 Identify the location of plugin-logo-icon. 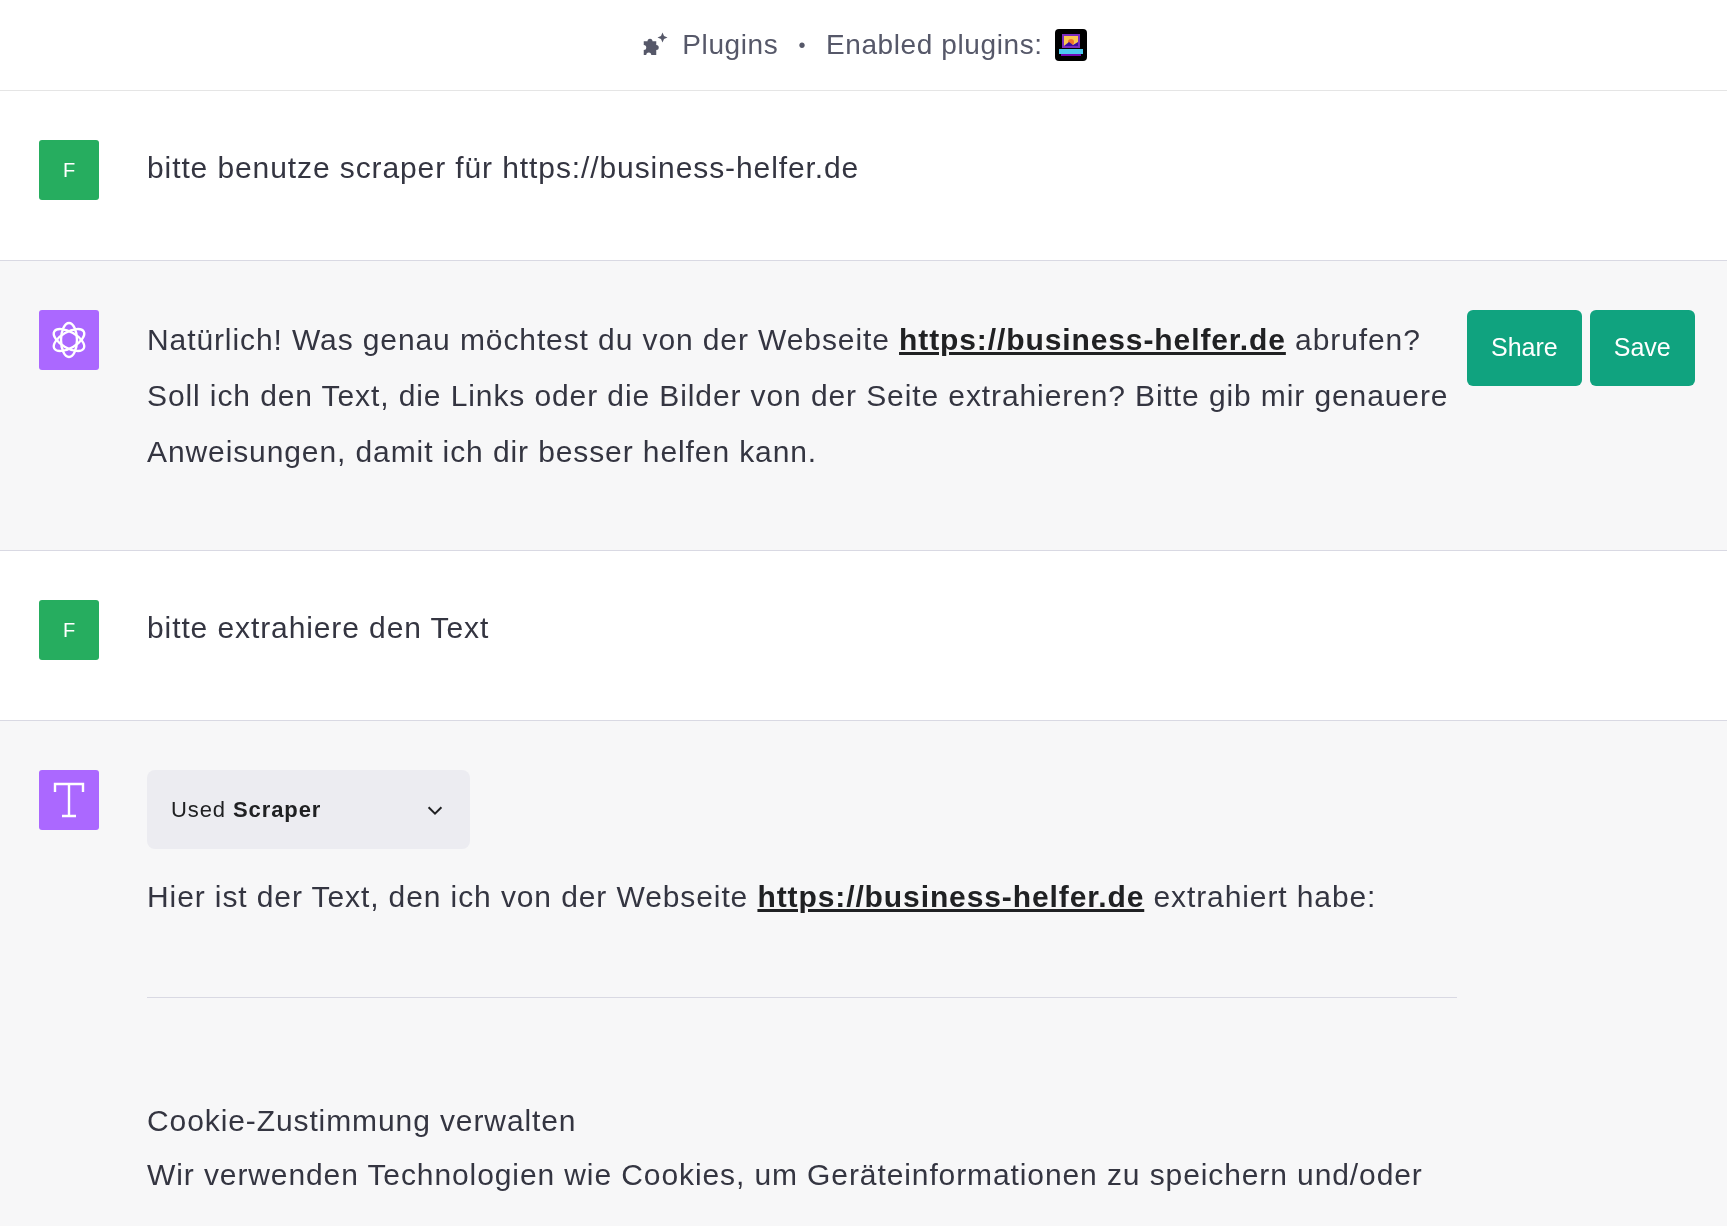
(1070, 45).